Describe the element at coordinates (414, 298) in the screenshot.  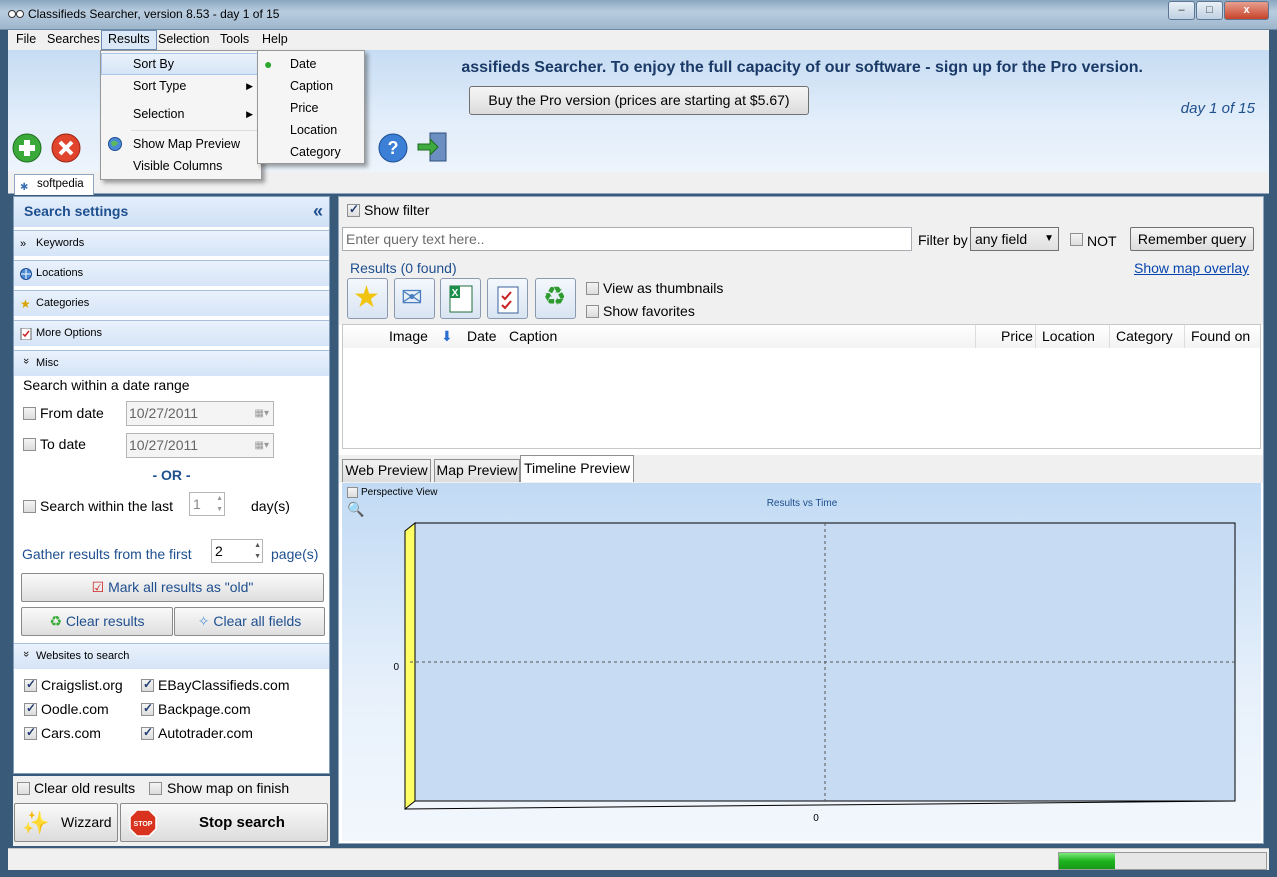
I see `email-button: ✉` at that location.